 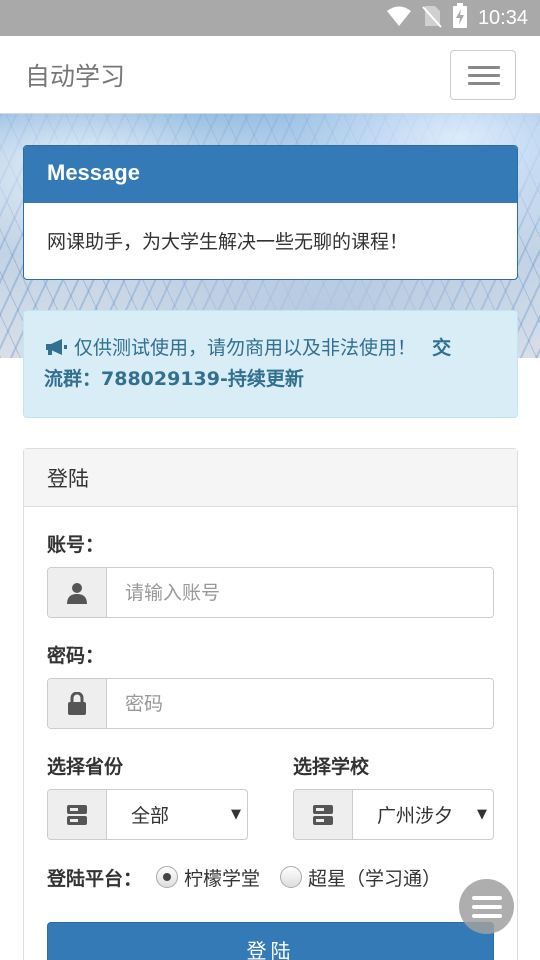 What do you see at coordinates (415, 816) in the screenshot?
I see `school-select-value: 广州涉夕` at bounding box center [415, 816].